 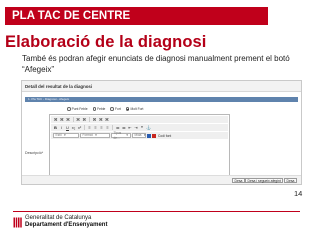 What do you see at coordinates (67, 127) in the screenshot?
I see `underline-button: U` at bounding box center [67, 127].